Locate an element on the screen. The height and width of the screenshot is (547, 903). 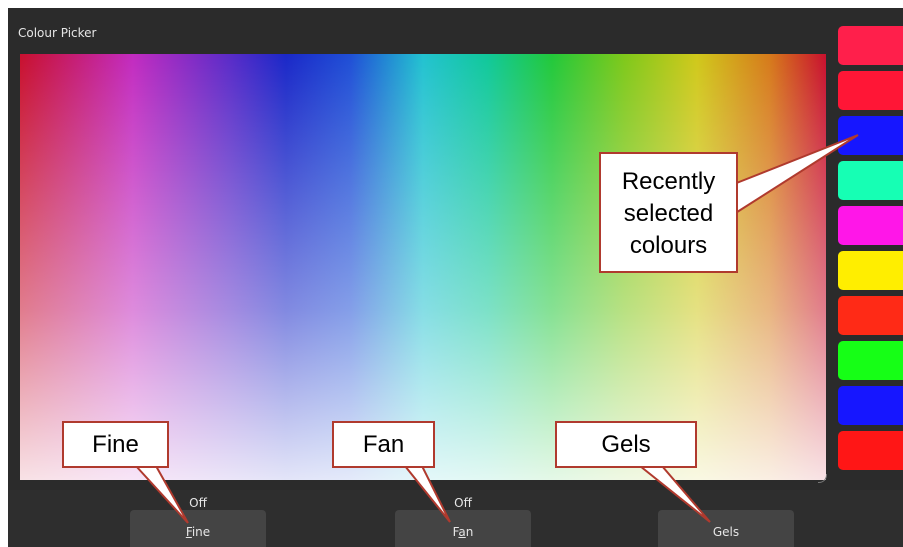
recent-colours-callout: Recently selected colours is located at coordinates (668, 212).